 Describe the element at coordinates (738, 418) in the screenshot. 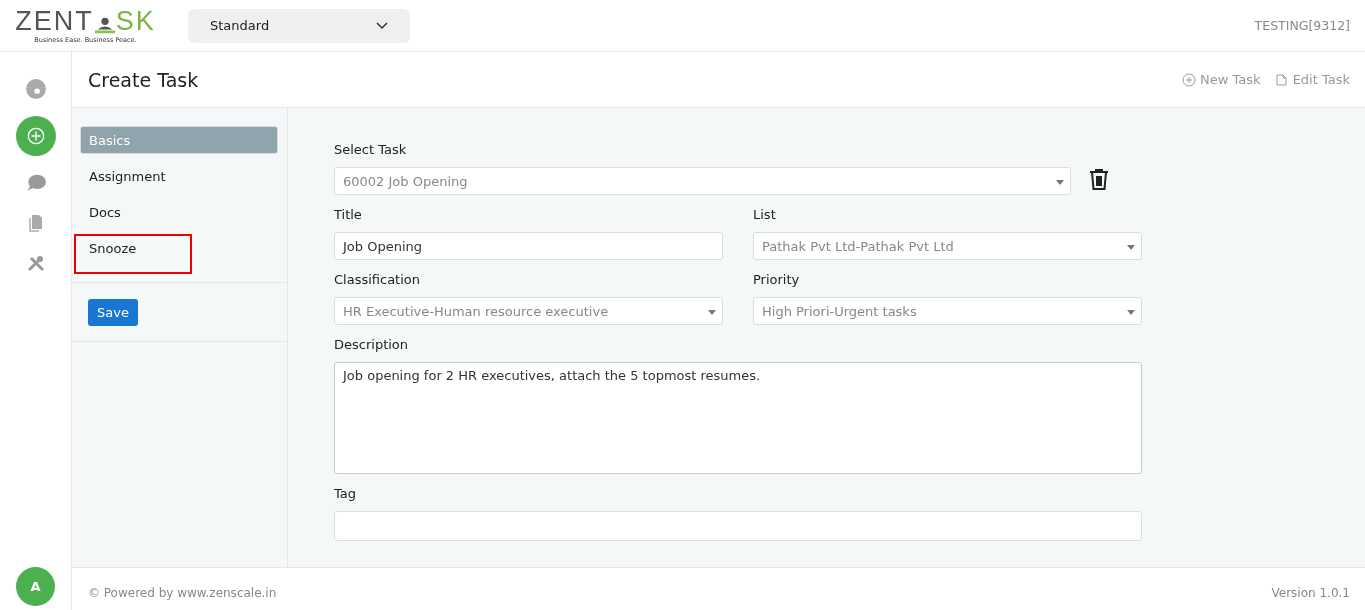

I see `description-textarea: Job opening for 2 HR executives, attach the 5 topmost resumes.` at that location.